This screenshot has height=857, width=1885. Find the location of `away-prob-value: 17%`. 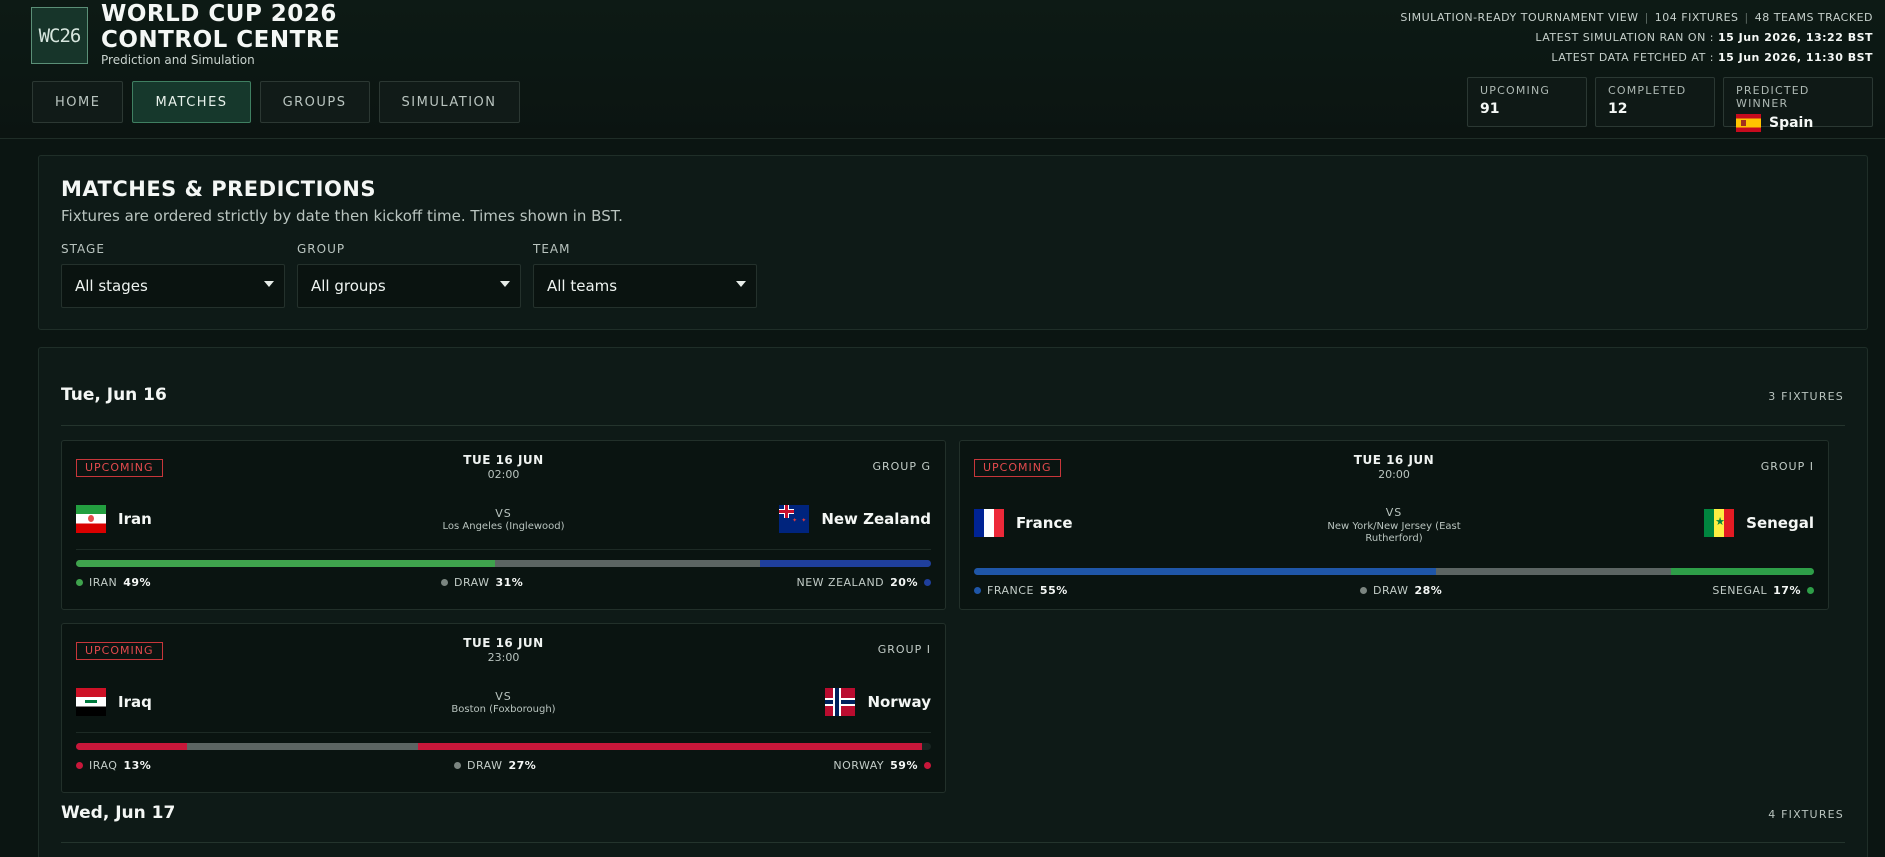

away-prob-value: 17% is located at coordinates (1787, 590).